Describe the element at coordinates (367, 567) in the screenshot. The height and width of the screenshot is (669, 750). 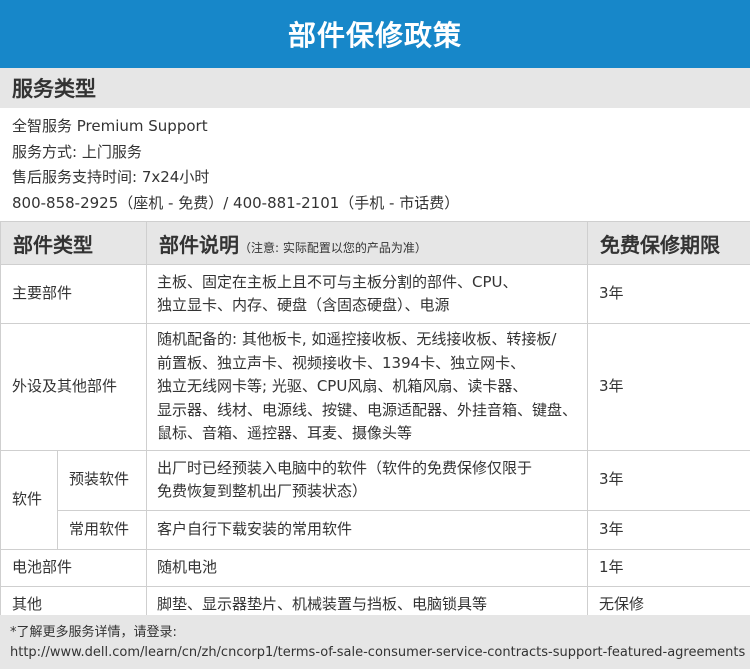
I see `row-desc-battery: 随机电池` at that location.